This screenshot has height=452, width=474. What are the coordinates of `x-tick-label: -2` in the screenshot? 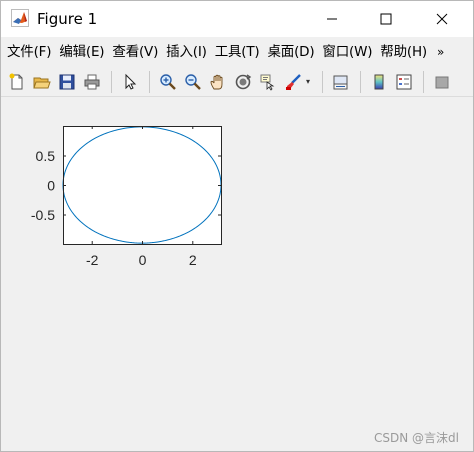 It's located at (92, 260).